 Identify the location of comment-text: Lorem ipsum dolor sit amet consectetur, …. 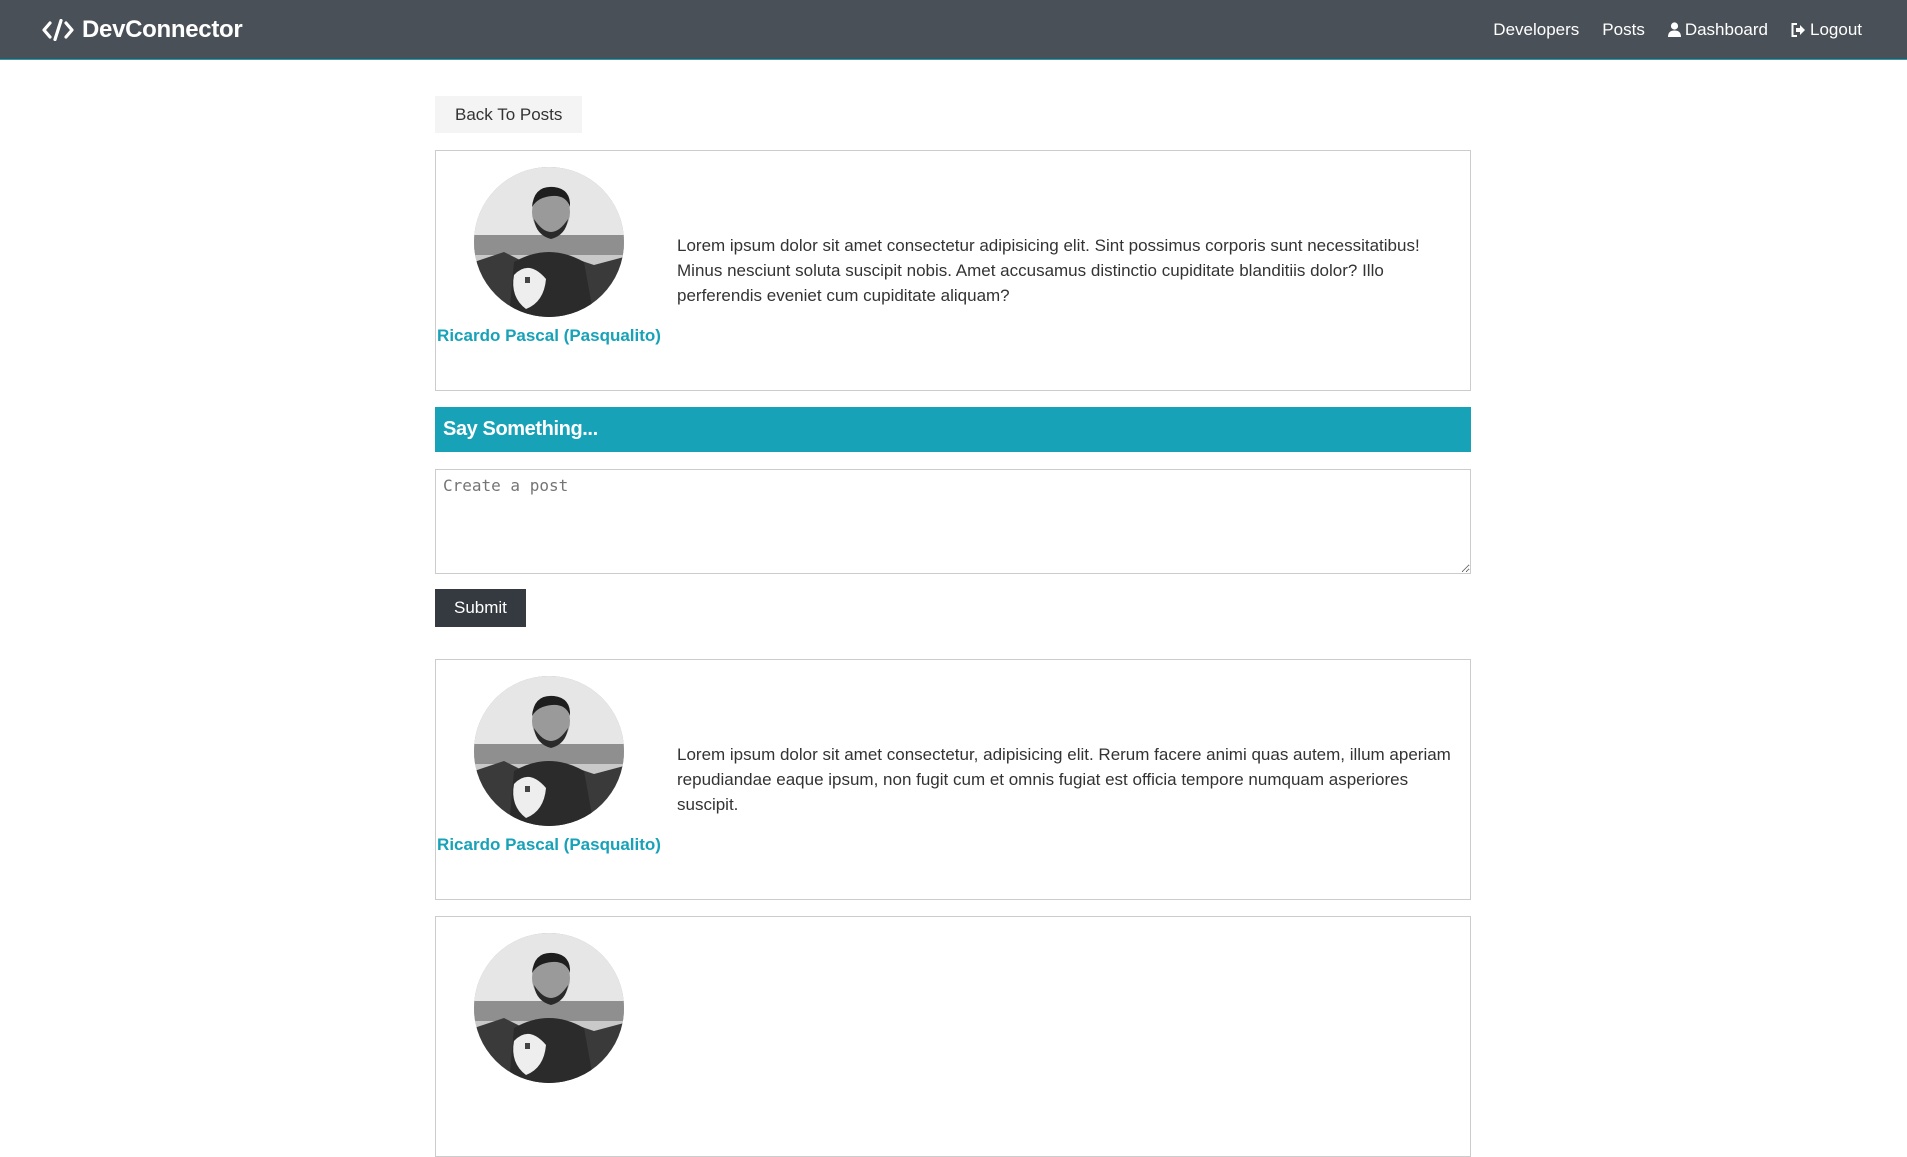
(1064, 779).